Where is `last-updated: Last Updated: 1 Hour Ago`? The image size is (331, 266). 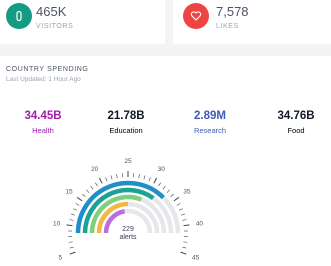 last-updated: Last Updated: 1 Hour Ago is located at coordinates (43, 79).